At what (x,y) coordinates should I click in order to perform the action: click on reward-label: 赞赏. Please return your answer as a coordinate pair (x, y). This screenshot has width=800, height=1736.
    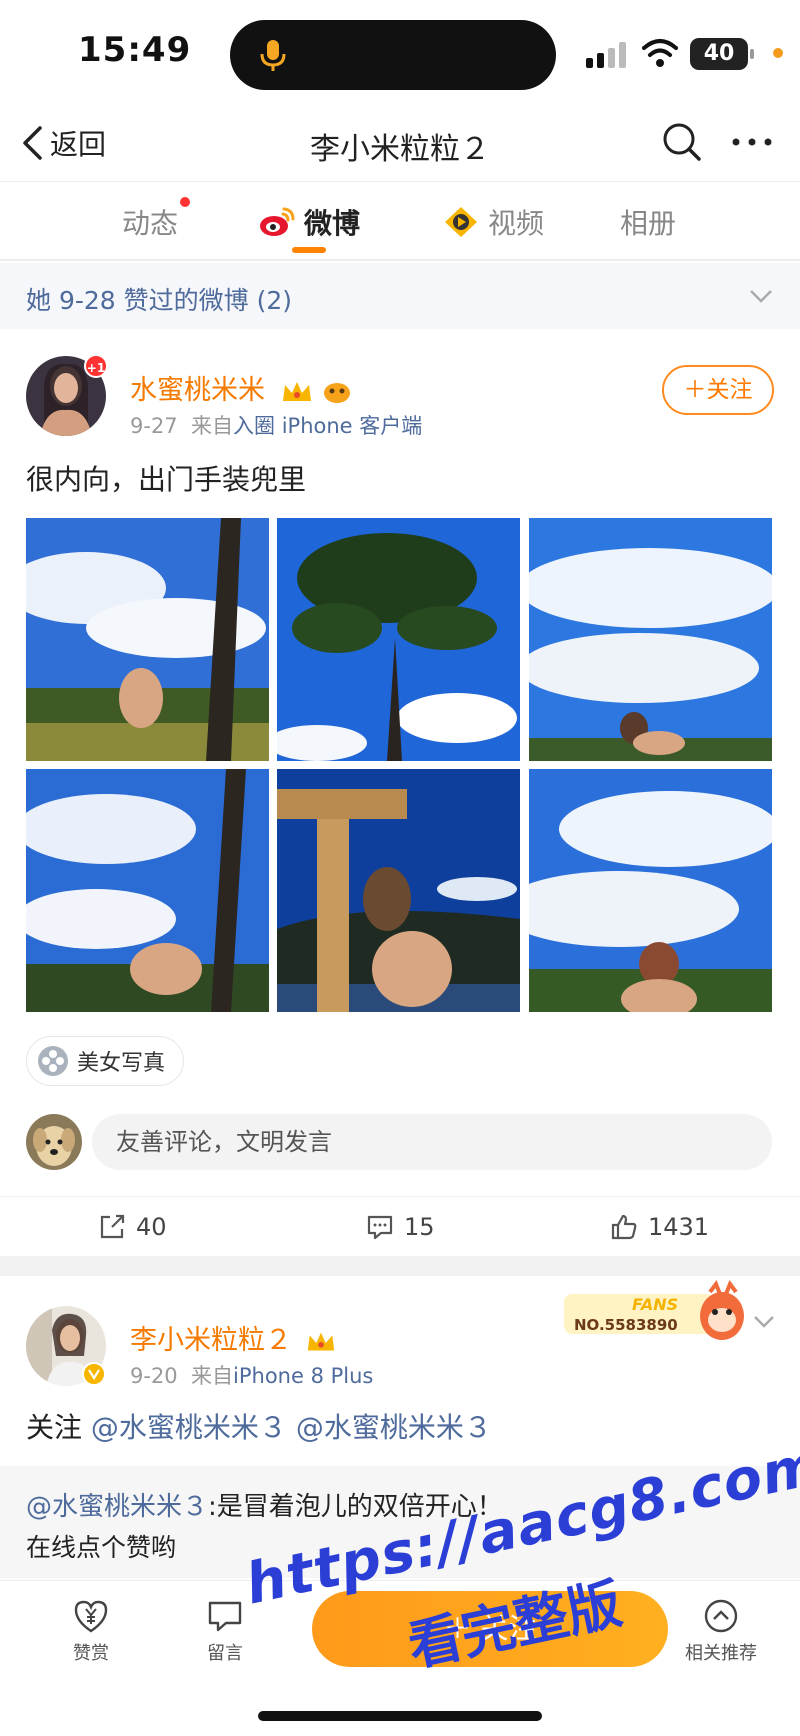
    Looking at the image, I should click on (91, 1653).